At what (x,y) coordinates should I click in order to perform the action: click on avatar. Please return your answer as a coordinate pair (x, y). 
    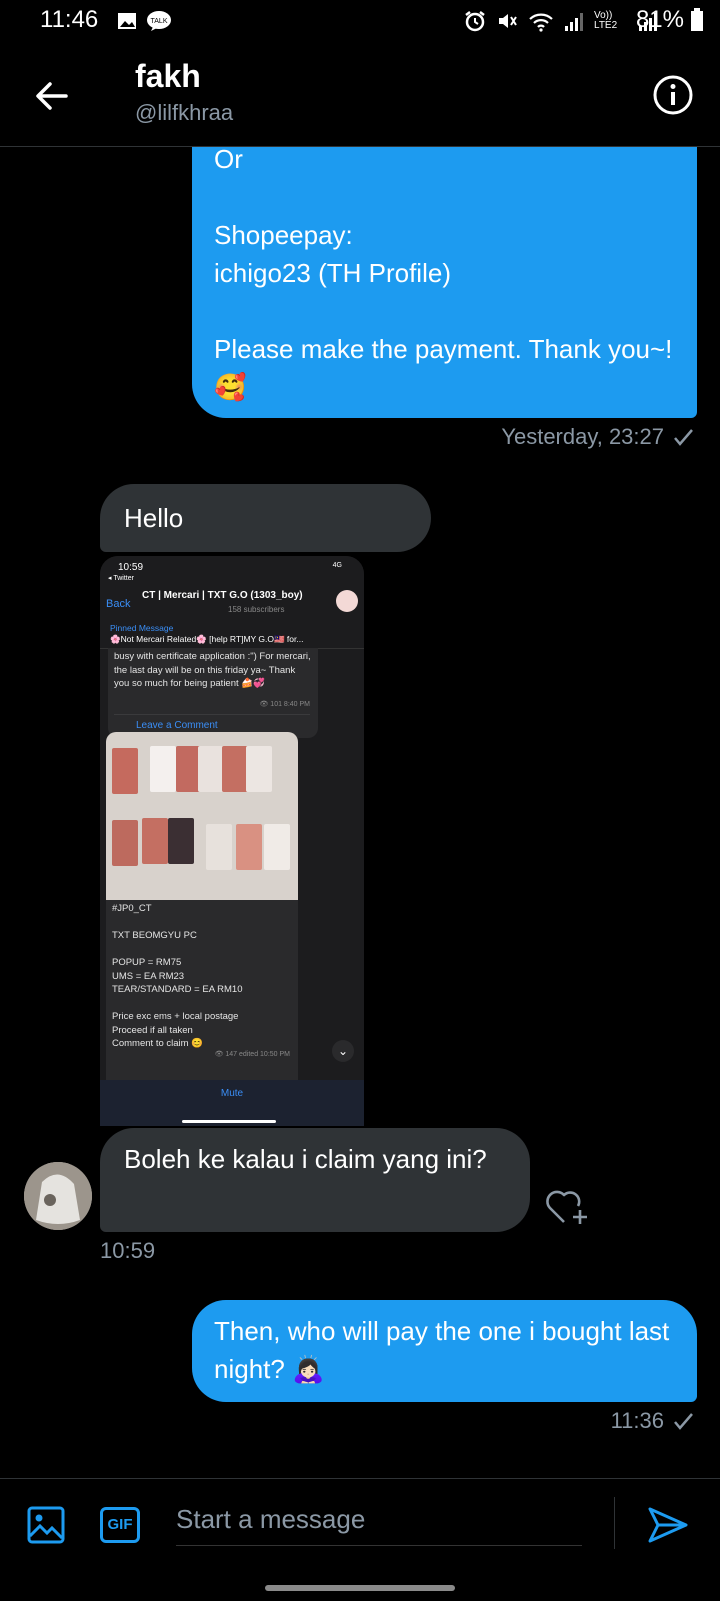
    Looking at the image, I should click on (58, 1196).